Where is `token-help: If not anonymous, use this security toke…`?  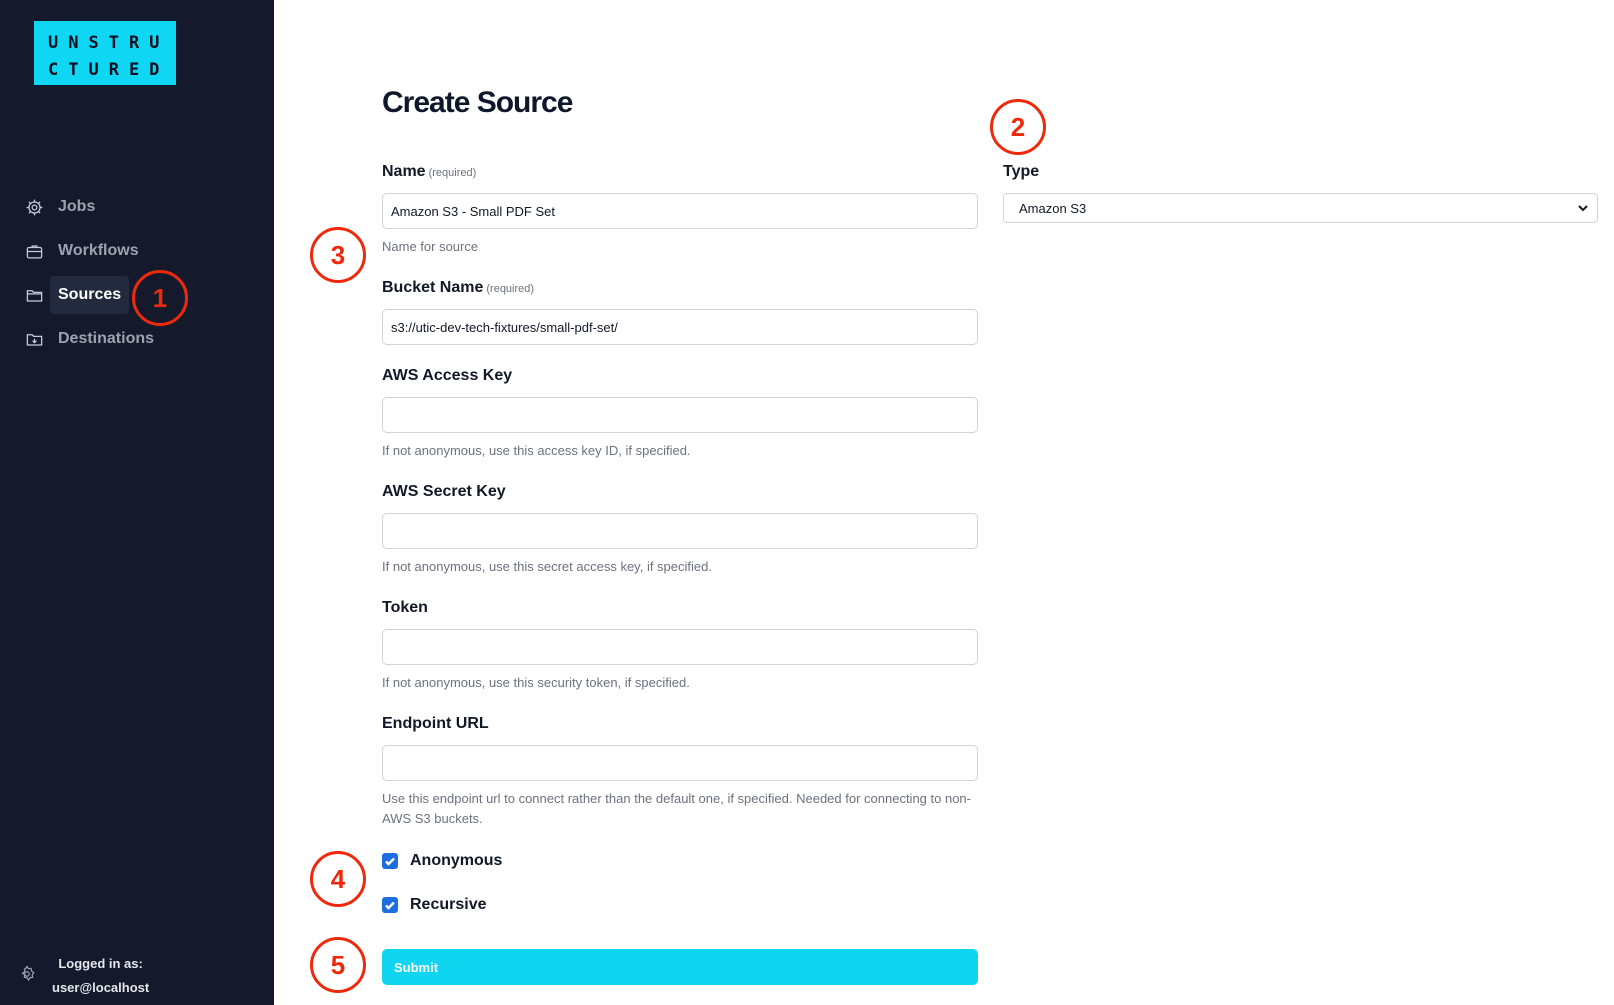 token-help: If not anonymous, use this security toke… is located at coordinates (536, 682).